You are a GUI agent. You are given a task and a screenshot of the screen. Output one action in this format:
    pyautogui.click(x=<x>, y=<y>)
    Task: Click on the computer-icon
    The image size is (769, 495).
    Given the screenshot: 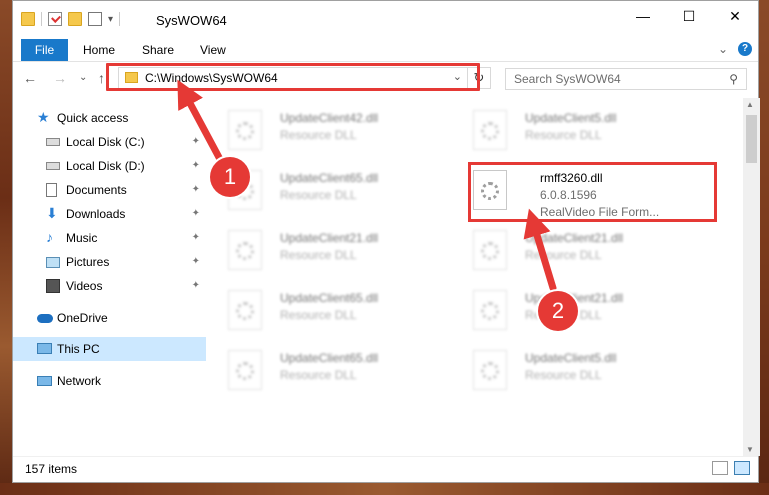 What is the action you would take?
    pyautogui.click(x=44, y=348)
    